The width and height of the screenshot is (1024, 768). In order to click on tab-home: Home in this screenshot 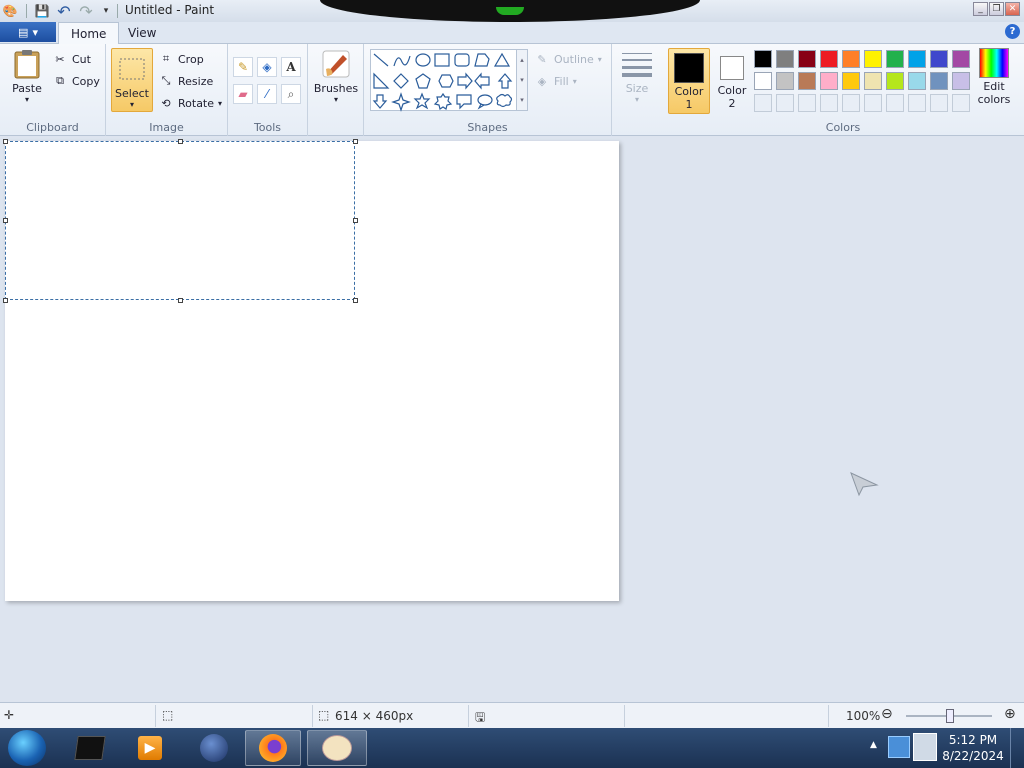, I will do `click(89, 33)`.